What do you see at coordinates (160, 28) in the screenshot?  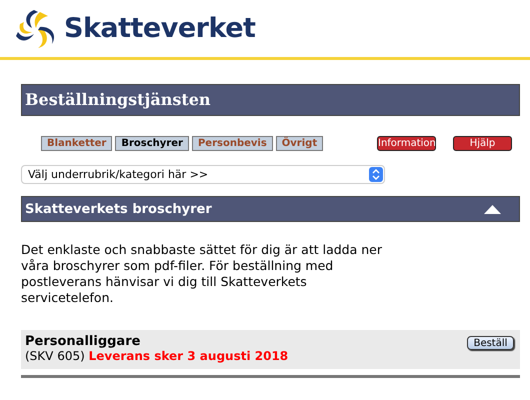 I see `brand-name: Skatteverket` at bounding box center [160, 28].